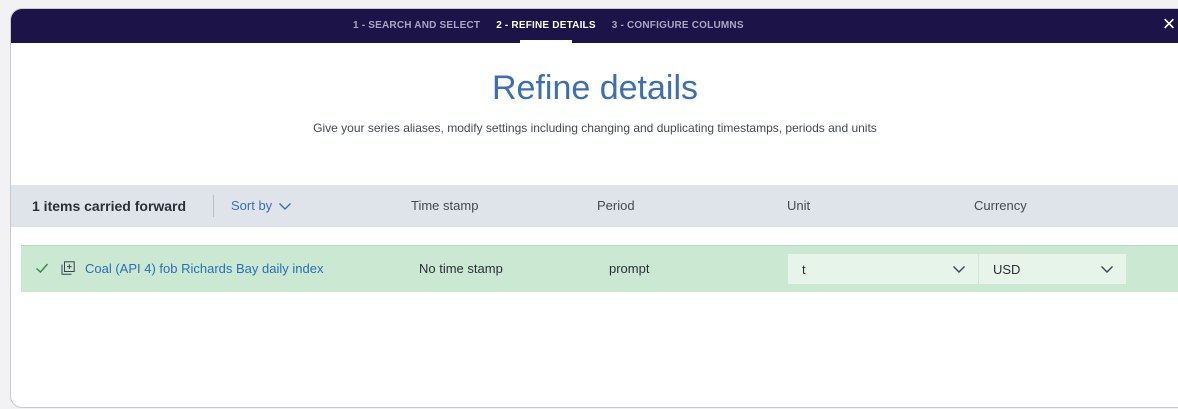 The image size is (1178, 409). I want to click on column-header-timestamp: Time stamp, so click(445, 205).